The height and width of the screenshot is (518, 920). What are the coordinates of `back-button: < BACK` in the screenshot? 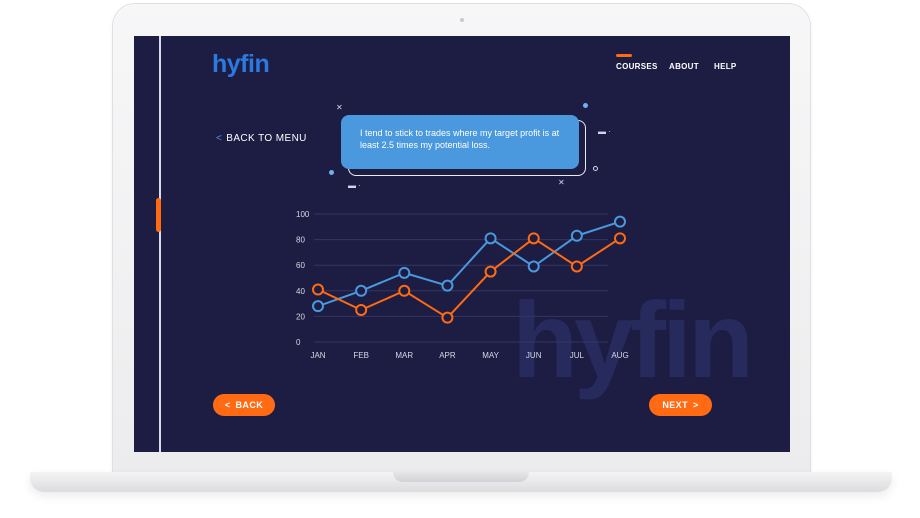 It's located at (244, 405).